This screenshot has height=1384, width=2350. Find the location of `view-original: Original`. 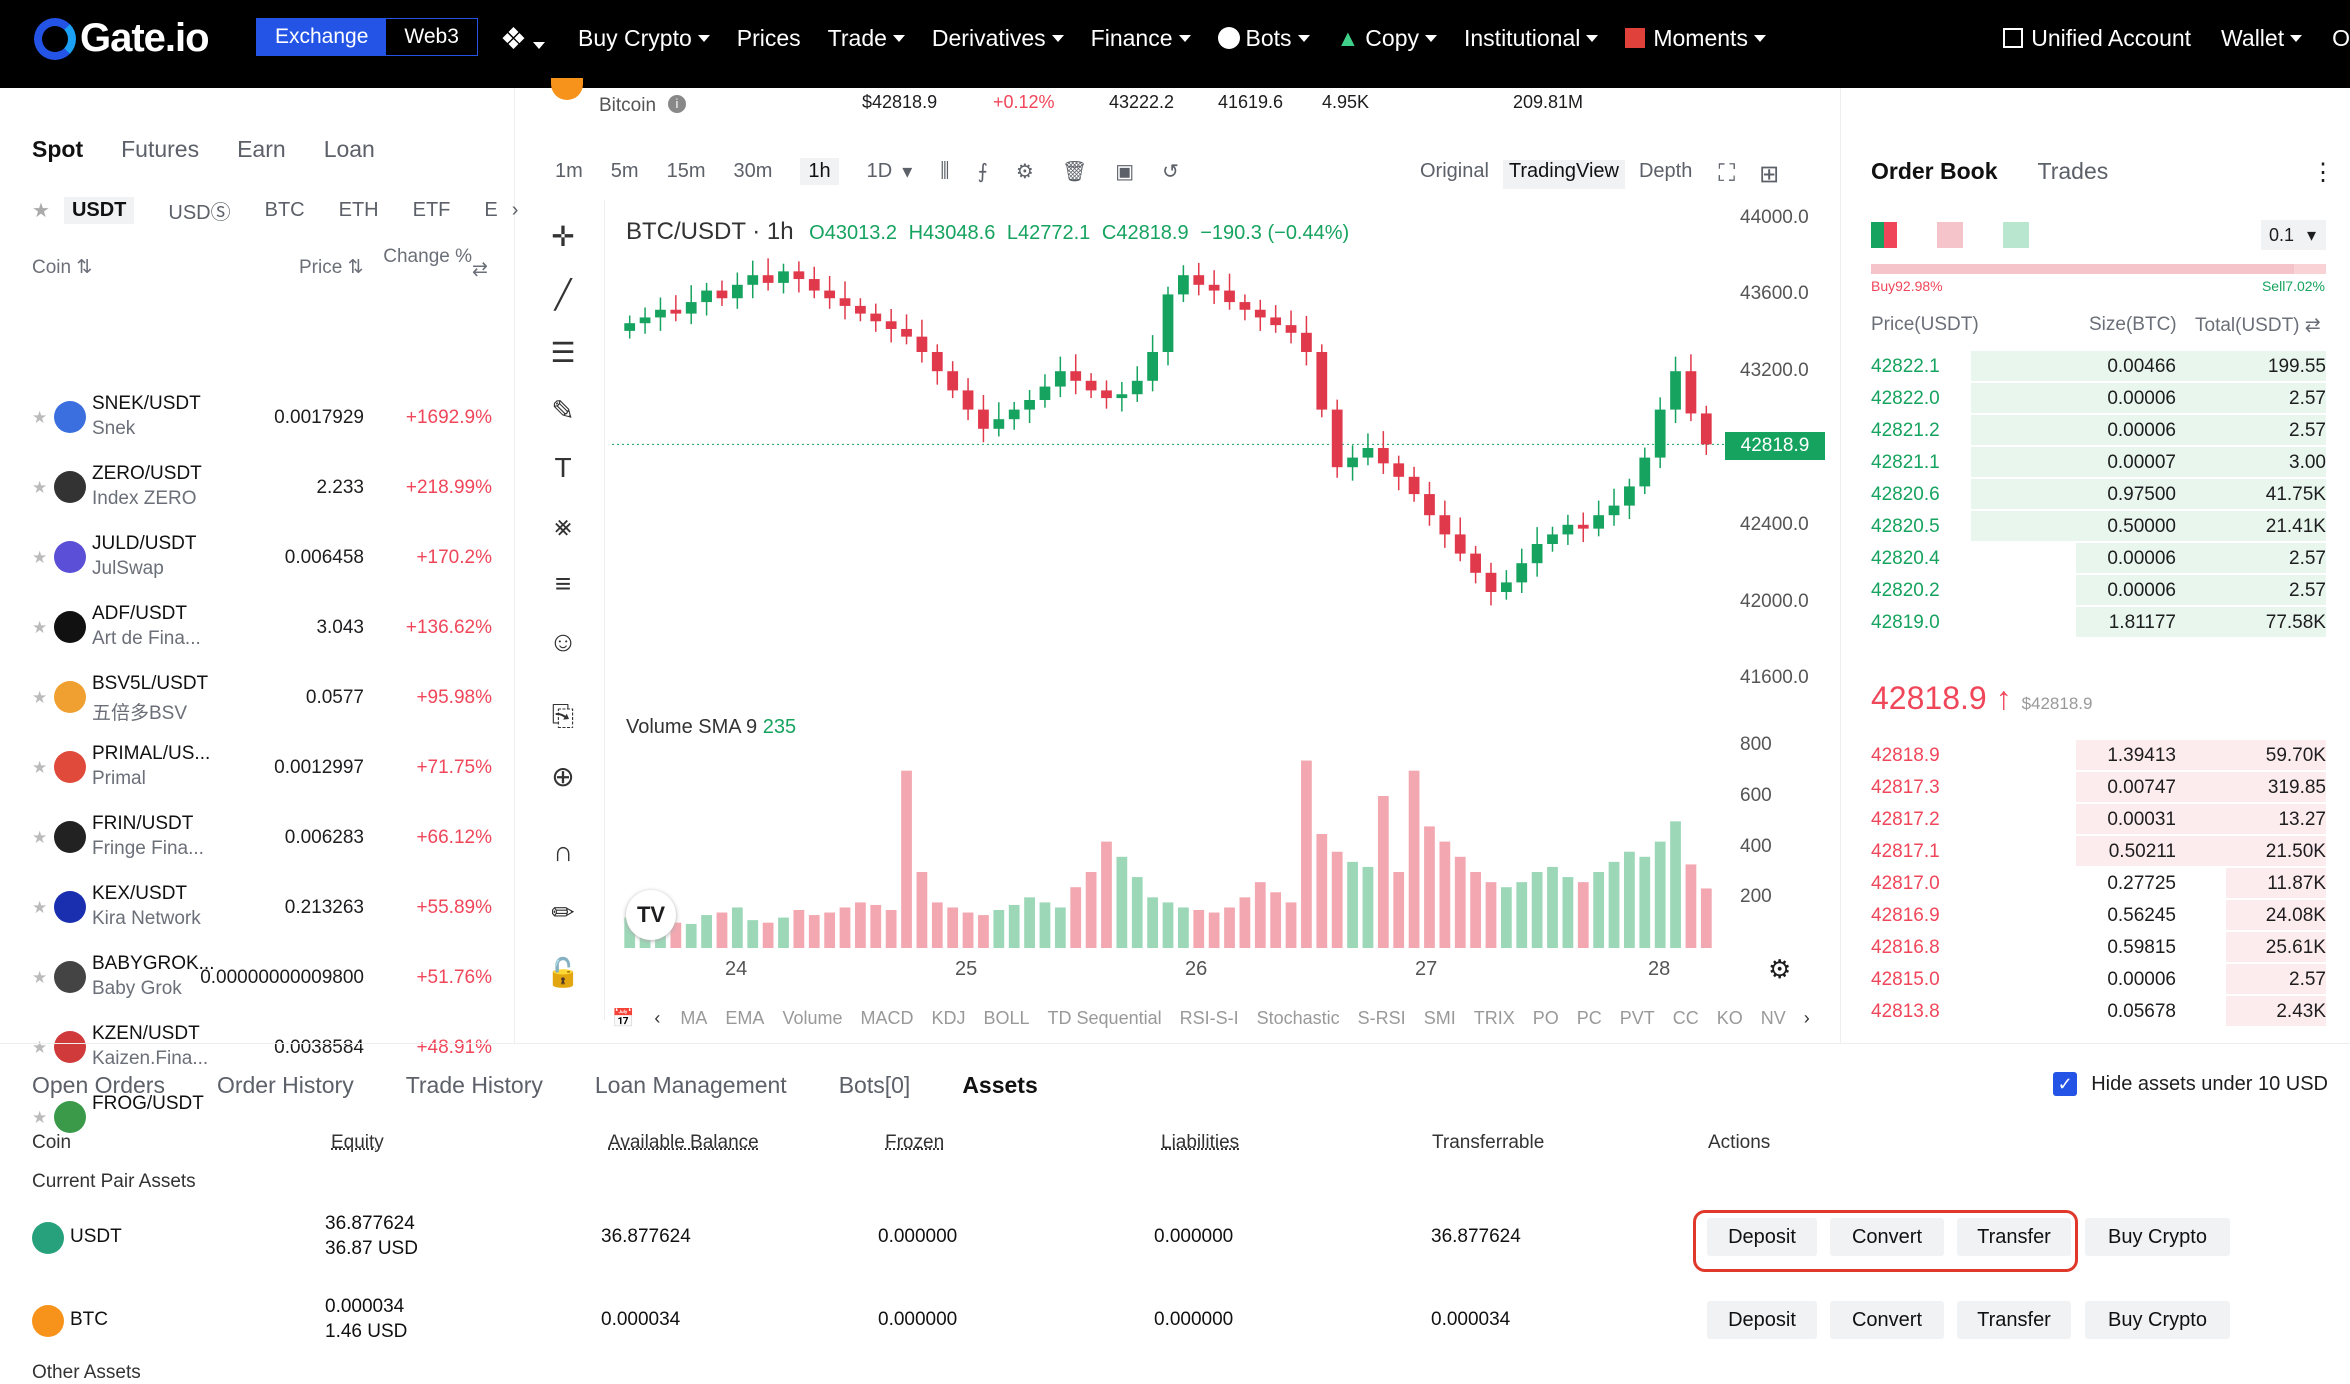

view-original: Original is located at coordinates (1454, 174).